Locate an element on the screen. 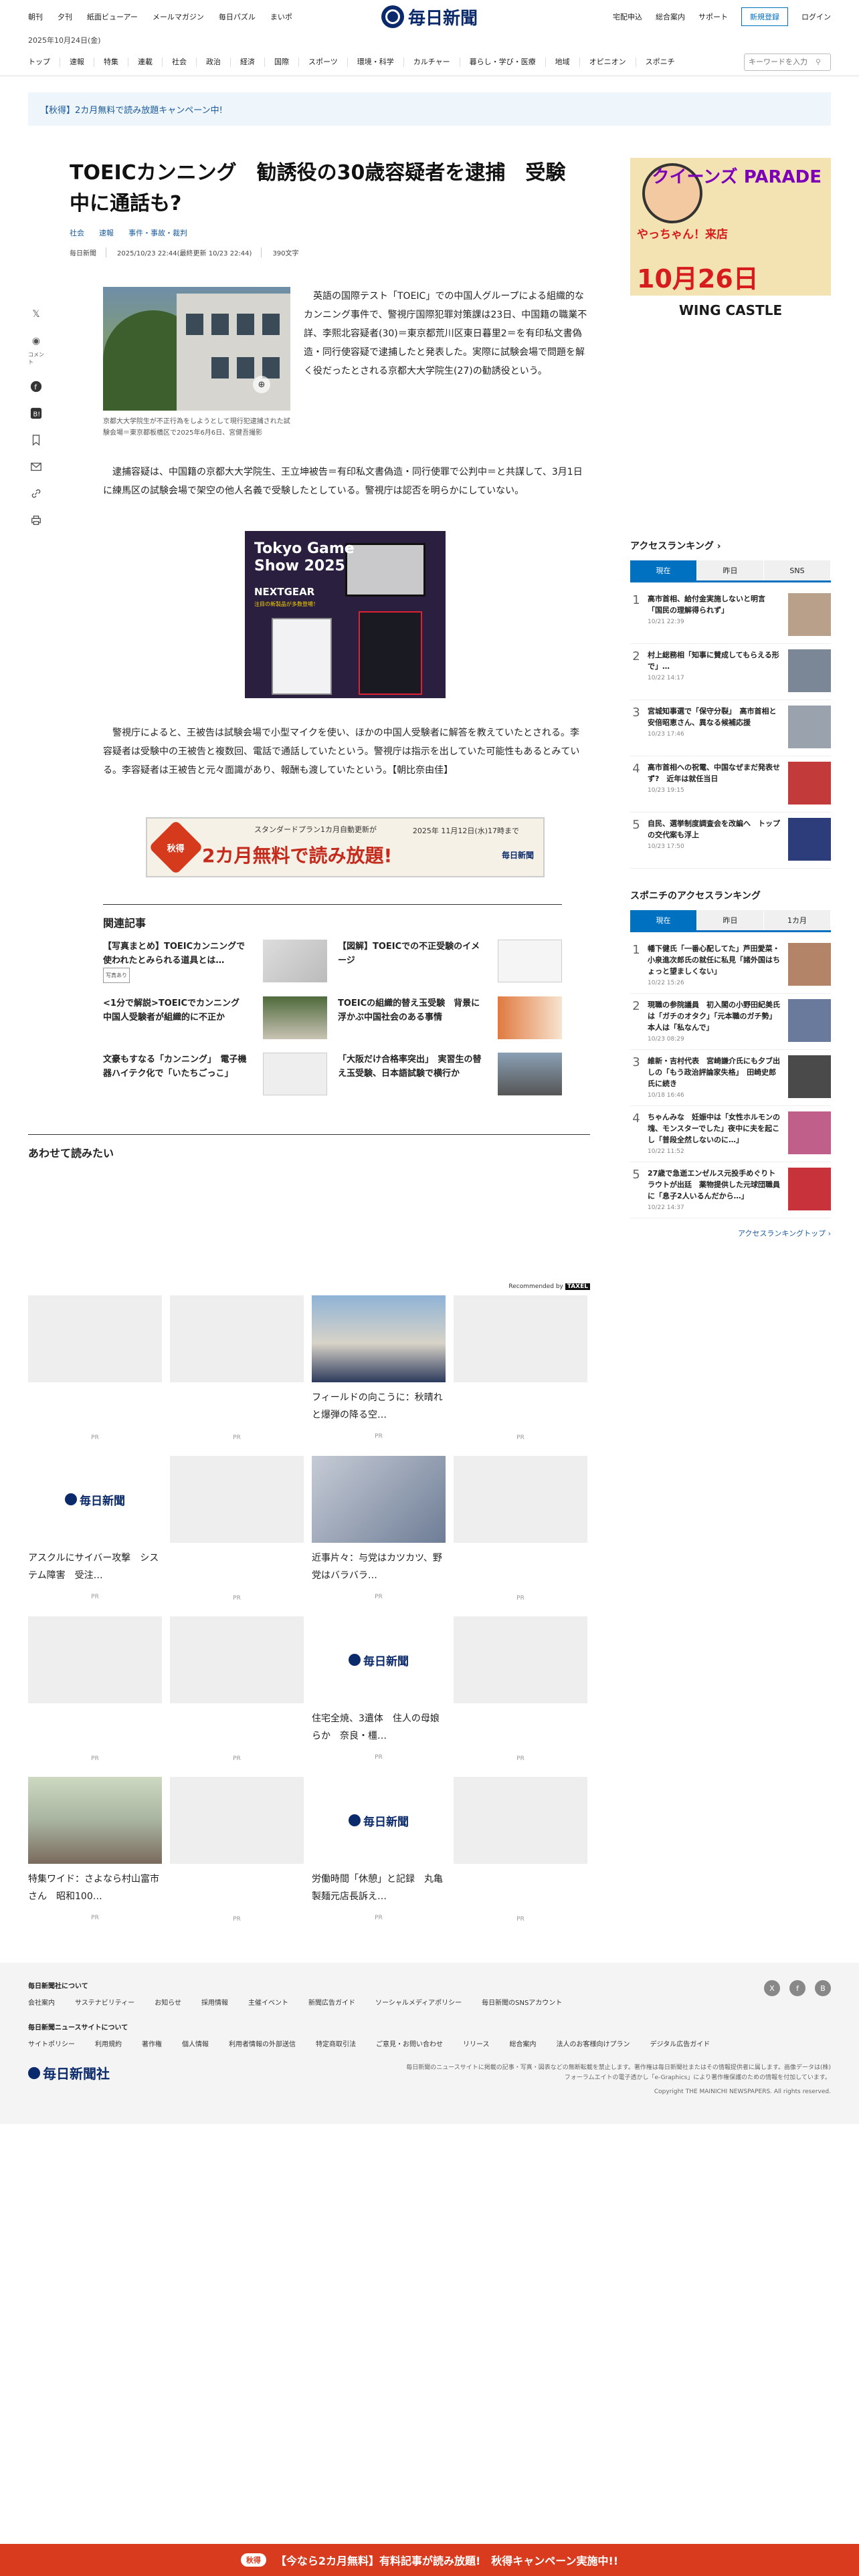 The width and height of the screenshot is (859, 2576). footer-link: サステナビリティー is located at coordinates (105, 2002).